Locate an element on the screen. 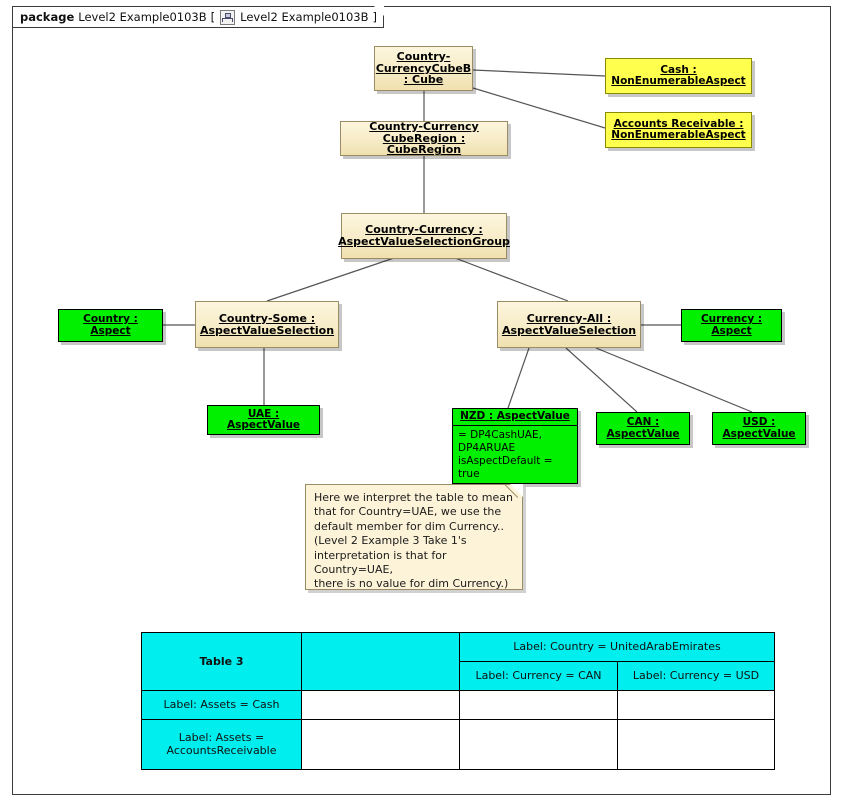  node-uae-aspectvalue: UAE : AspectValue is located at coordinates (263, 420).